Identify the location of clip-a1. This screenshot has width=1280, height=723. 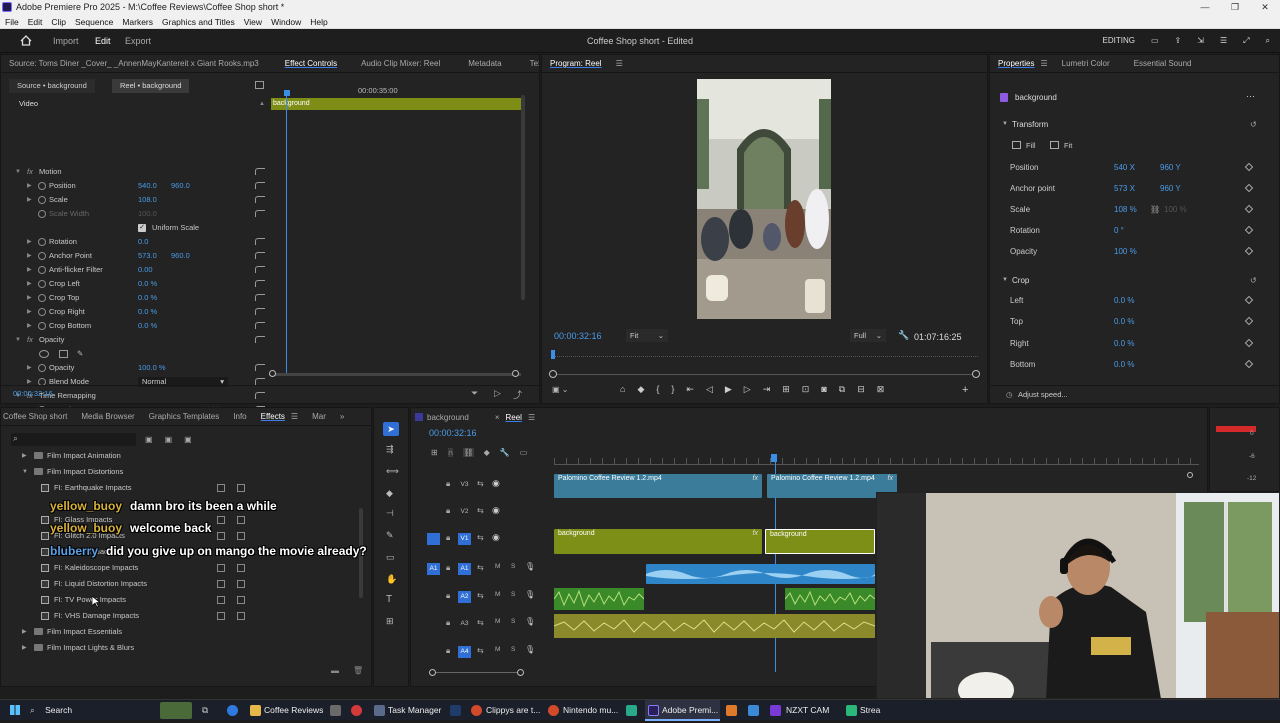
(760, 574).